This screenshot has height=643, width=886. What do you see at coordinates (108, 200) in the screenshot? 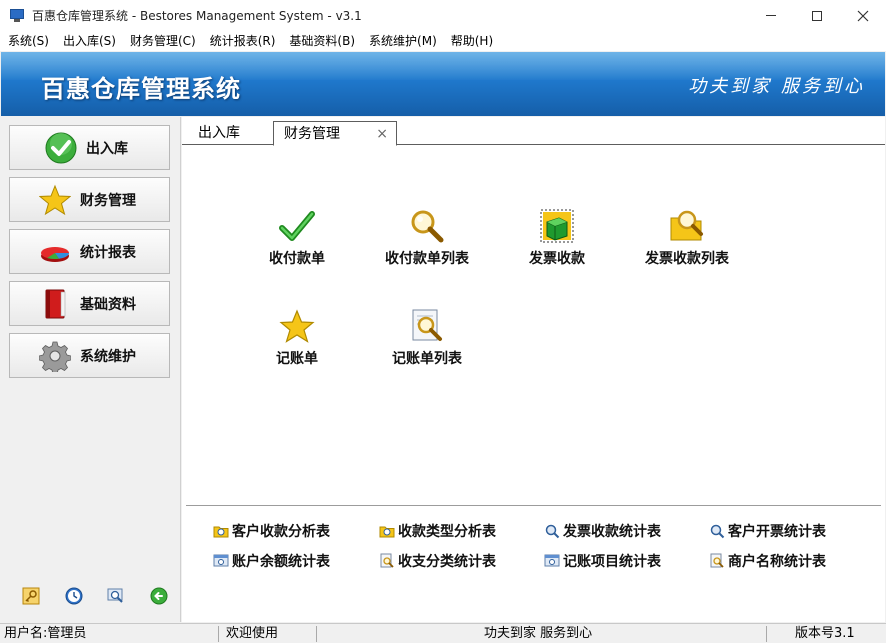
I see `sidebar-item-label: 财务管理` at bounding box center [108, 200].